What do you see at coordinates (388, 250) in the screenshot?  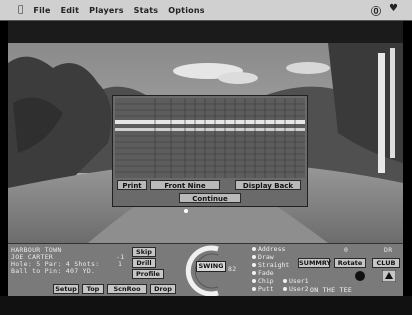 I see `club-value: DR` at bounding box center [388, 250].